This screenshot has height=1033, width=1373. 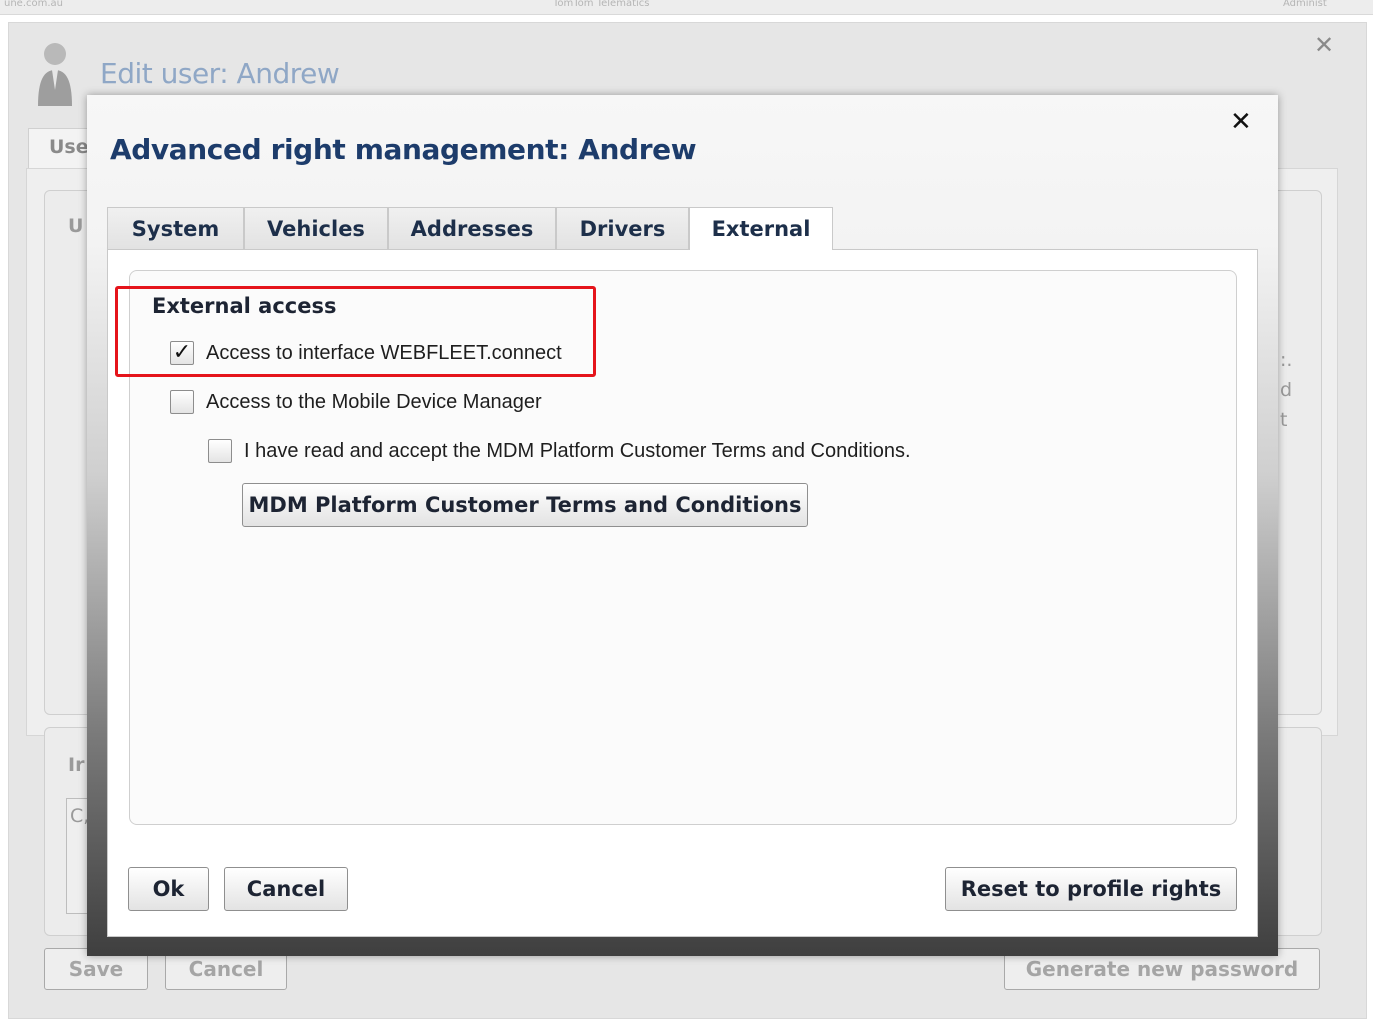 What do you see at coordinates (55, 74) in the screenshot?
I see `user-avatar-icon` at bounding box center [55, 74].